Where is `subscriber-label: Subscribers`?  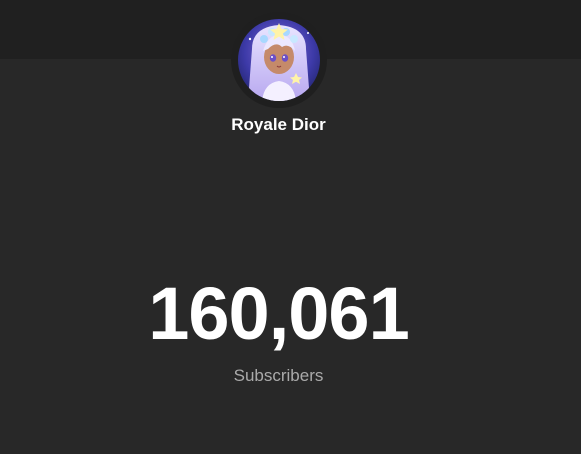
subscriber-label: Subscribers is located at coordinates (278, 375).